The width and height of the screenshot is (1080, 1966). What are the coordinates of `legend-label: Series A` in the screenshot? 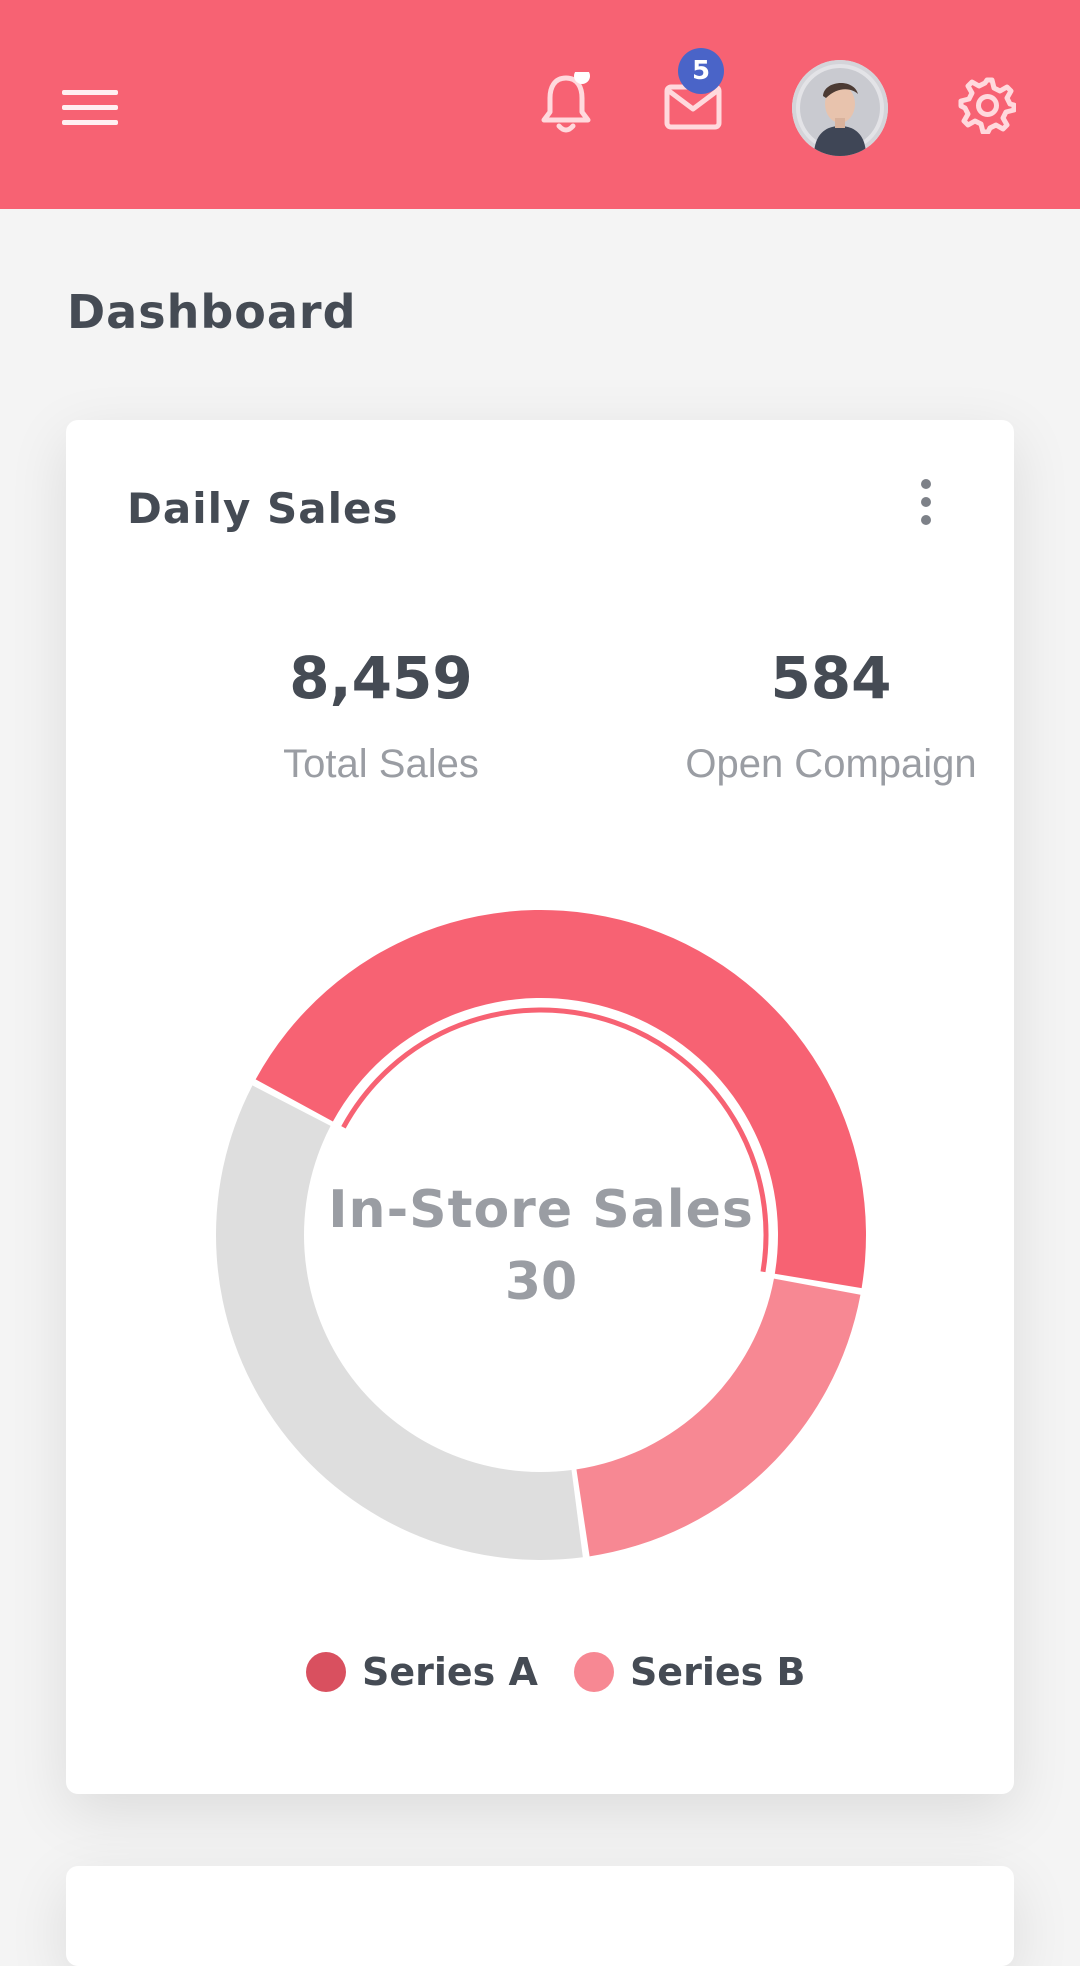 It's located at (450, 1672).